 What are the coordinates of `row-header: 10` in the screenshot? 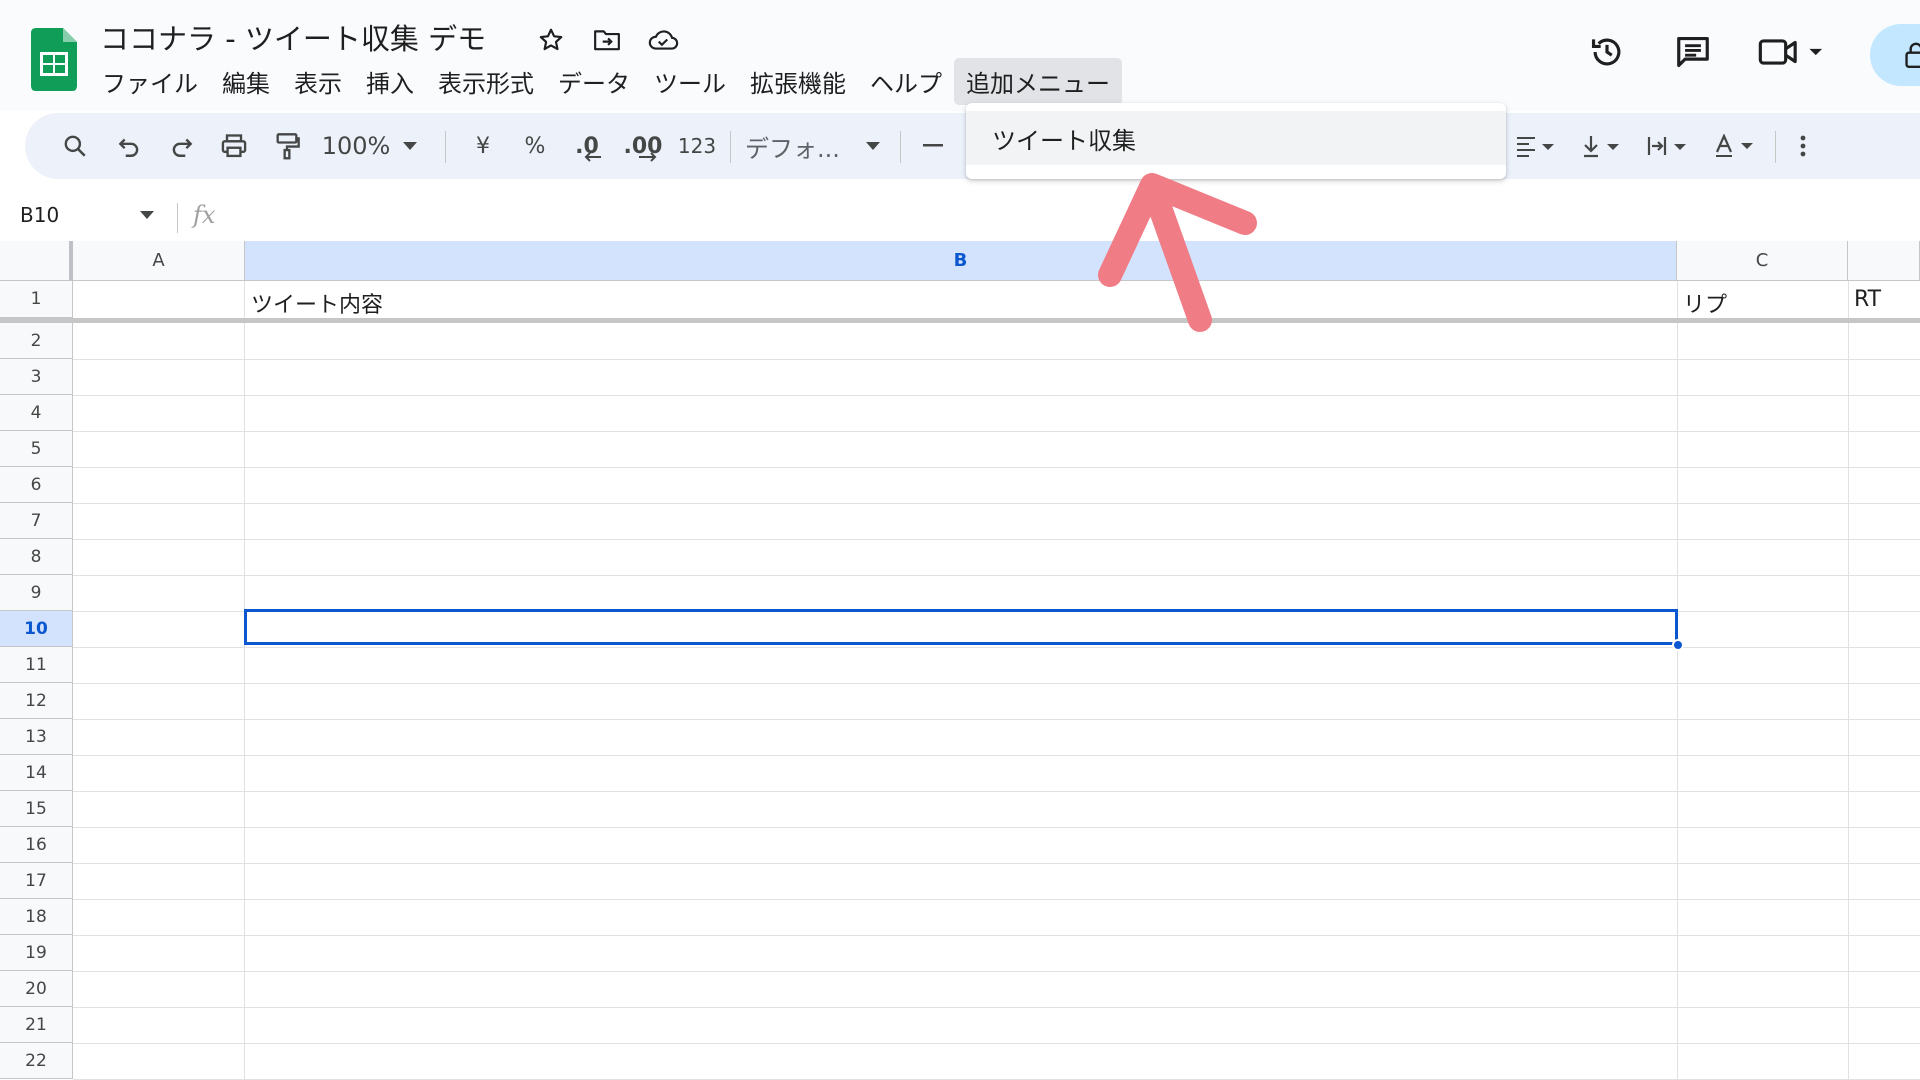 It's located at (36, 629).